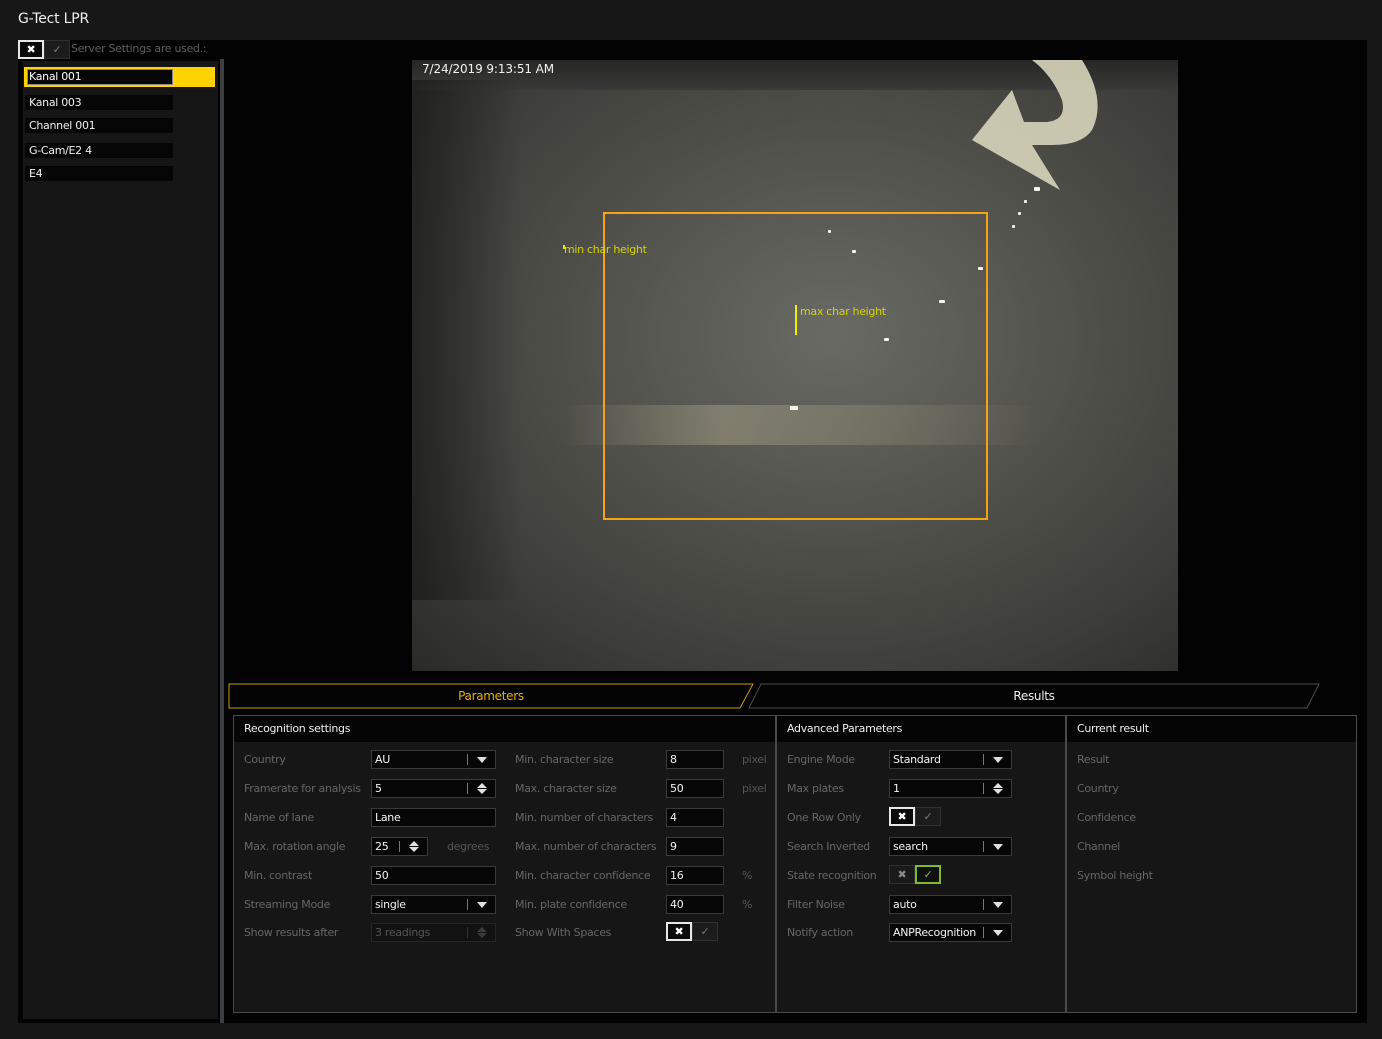  I want to click on show-spaces-label: Show With Spaces, so click(563, 932).